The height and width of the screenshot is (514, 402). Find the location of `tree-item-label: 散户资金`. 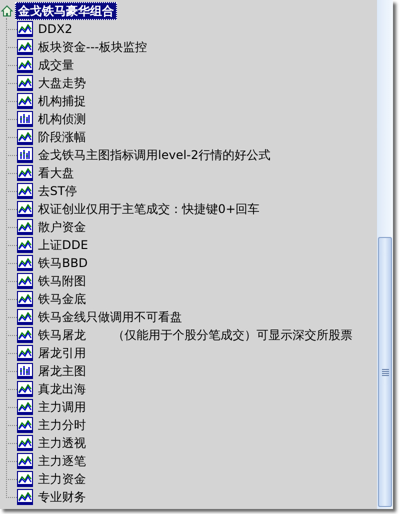

tree-item-label: 散户资金 is located at coordinates (62, 227).